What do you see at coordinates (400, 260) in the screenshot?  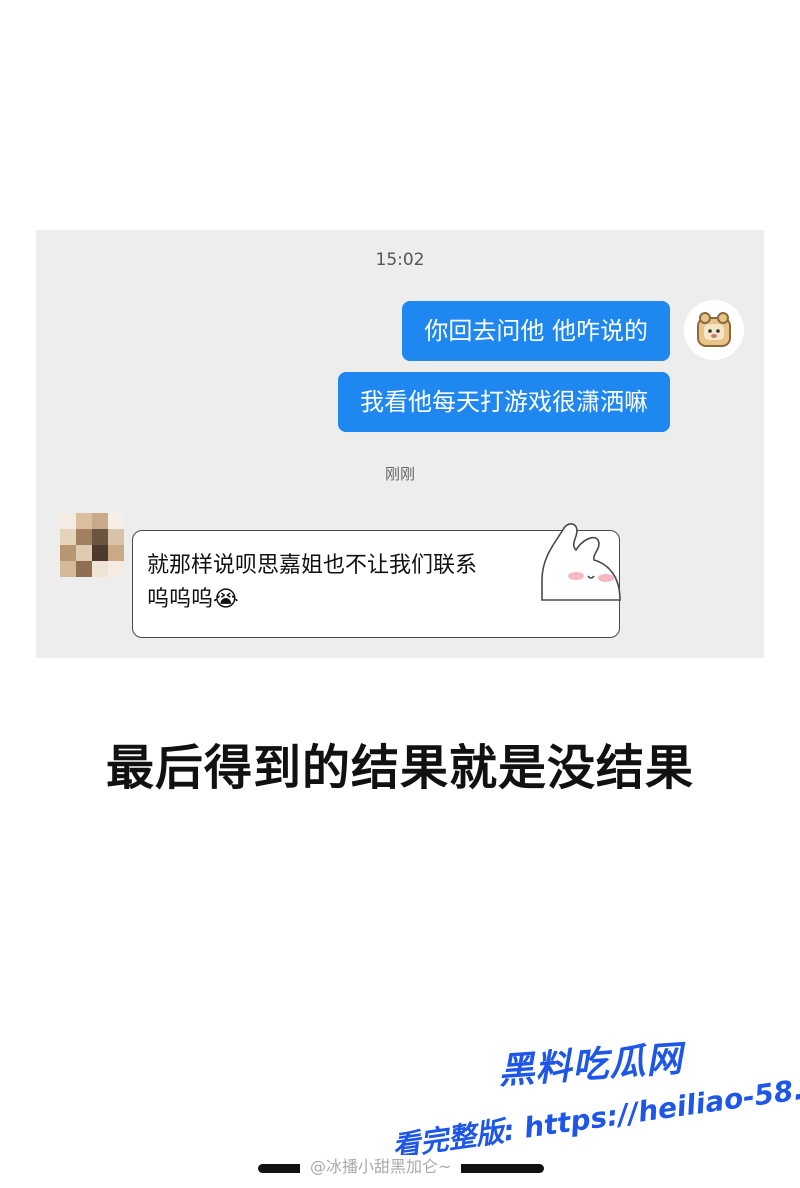 I see `chat-timestamp: 15:02` at bounding box center [400, 260].